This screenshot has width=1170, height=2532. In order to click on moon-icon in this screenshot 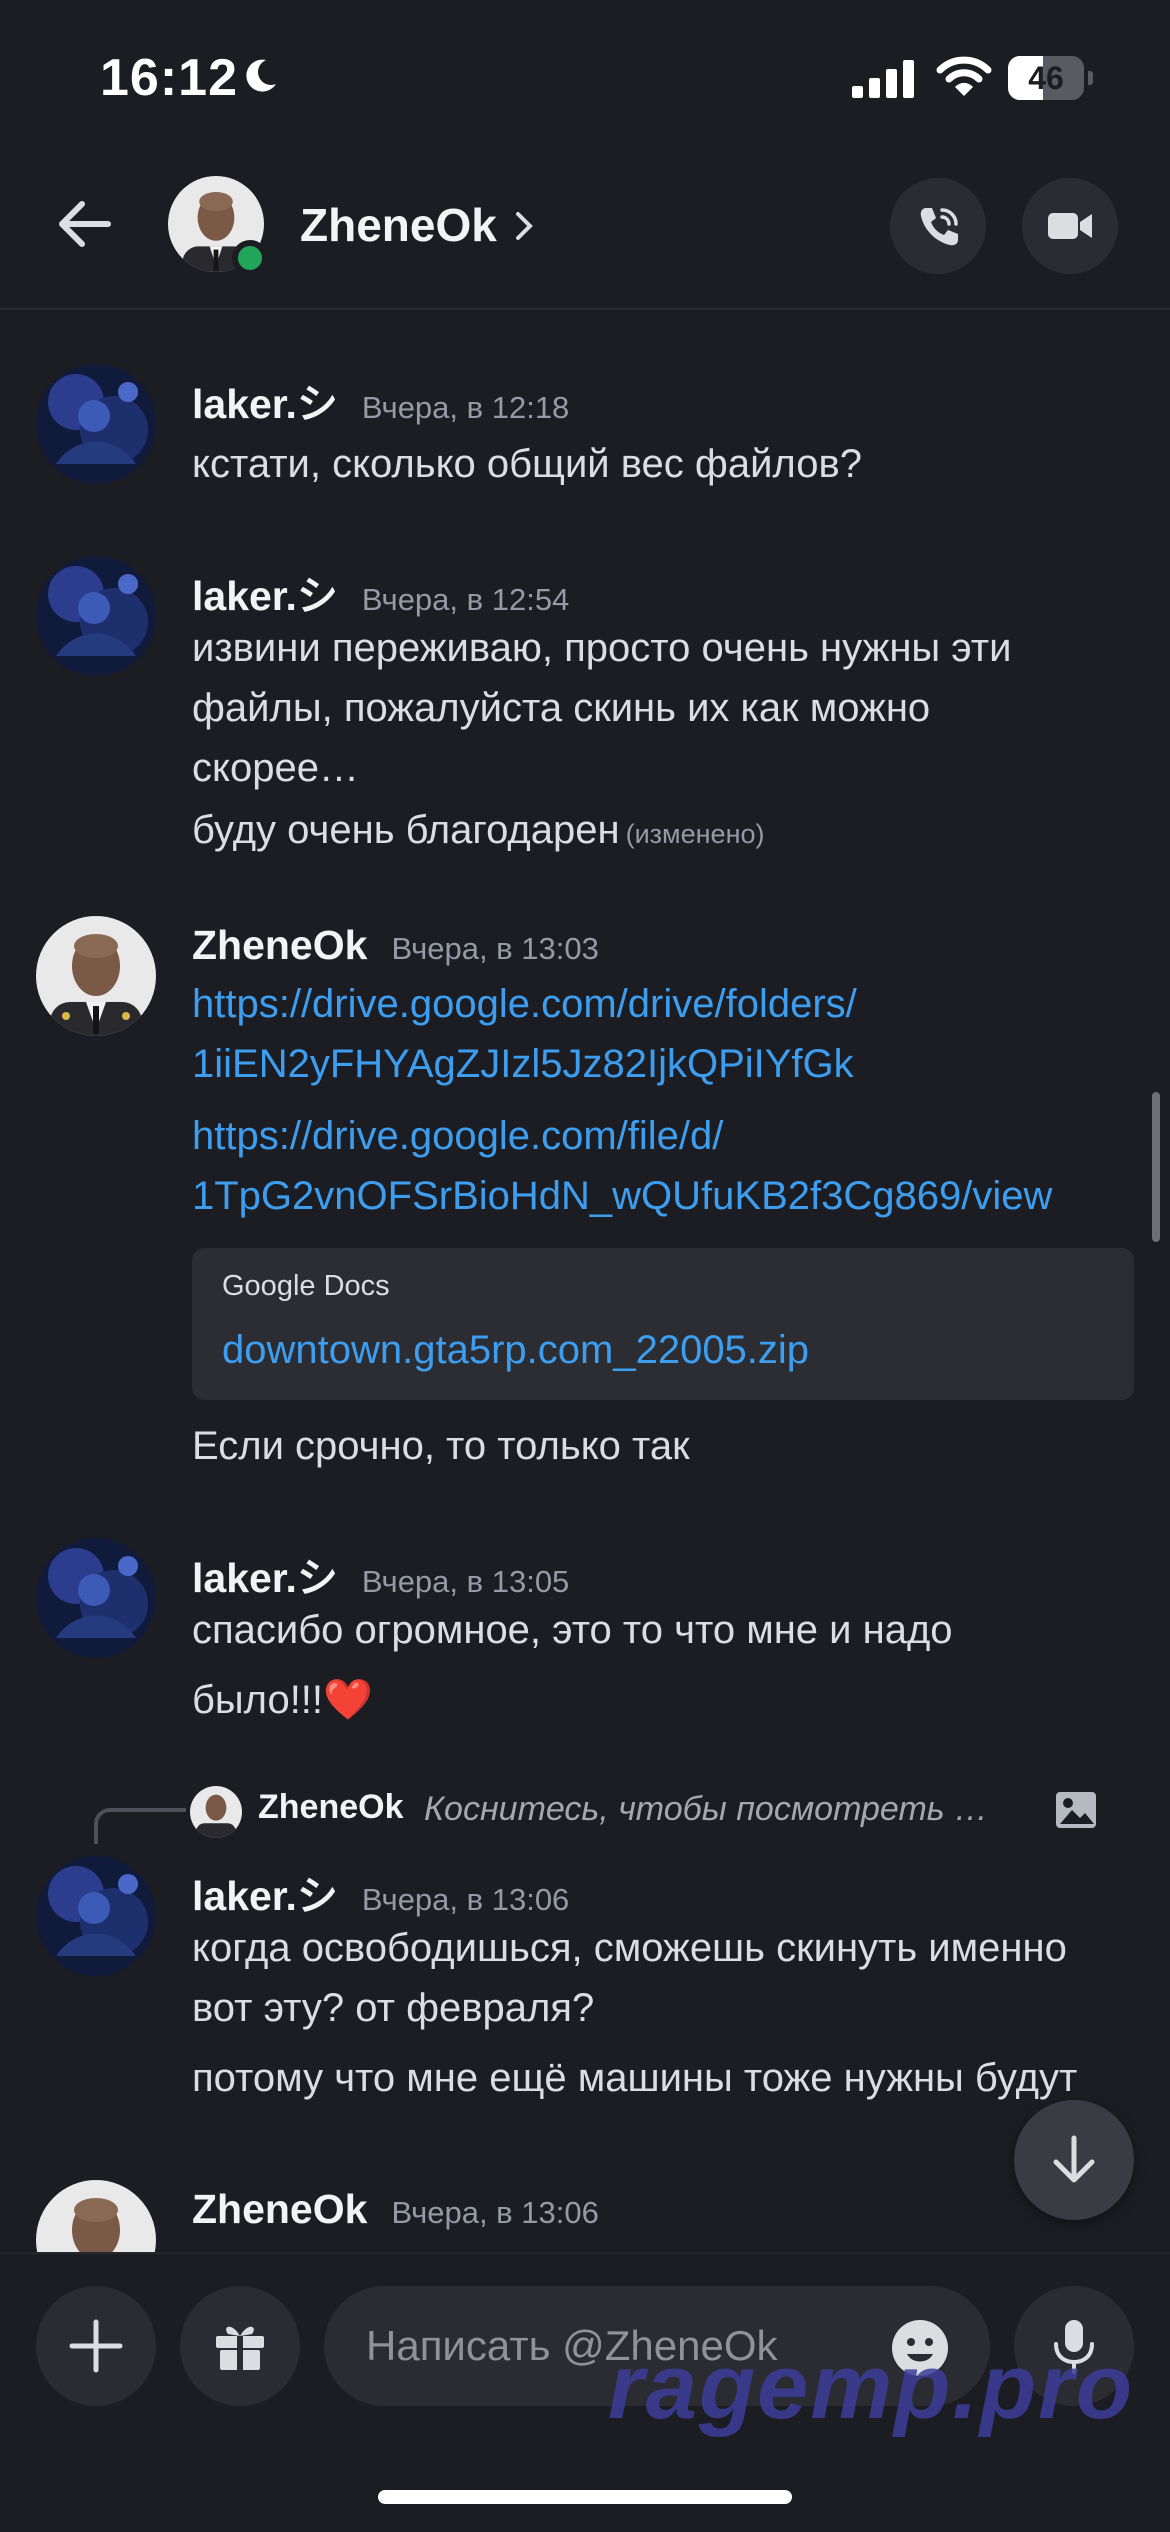, I will do `click(261, 75)`.